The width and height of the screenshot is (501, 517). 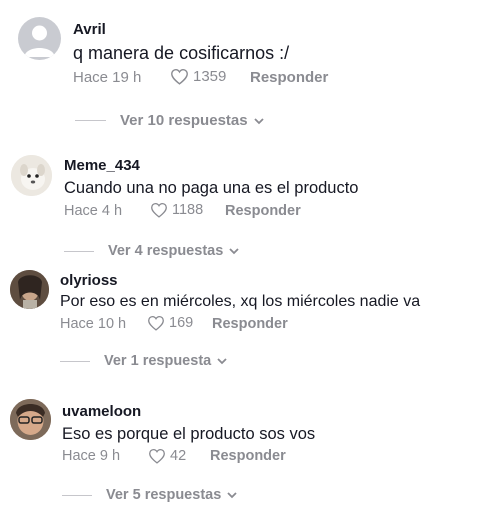 I want to click on like-count: 1359, so click(x=210, y=76).